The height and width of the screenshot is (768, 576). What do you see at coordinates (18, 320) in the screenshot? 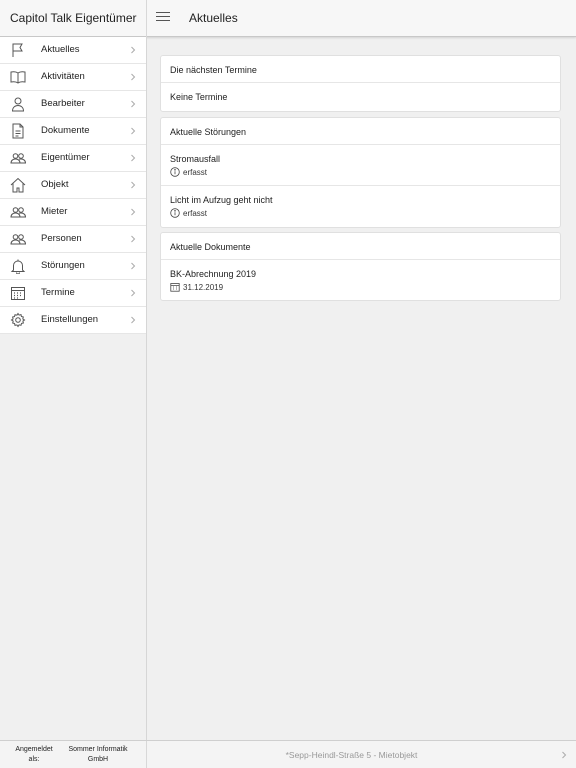
I see `gear-icon` at bounding box center [18, 320].